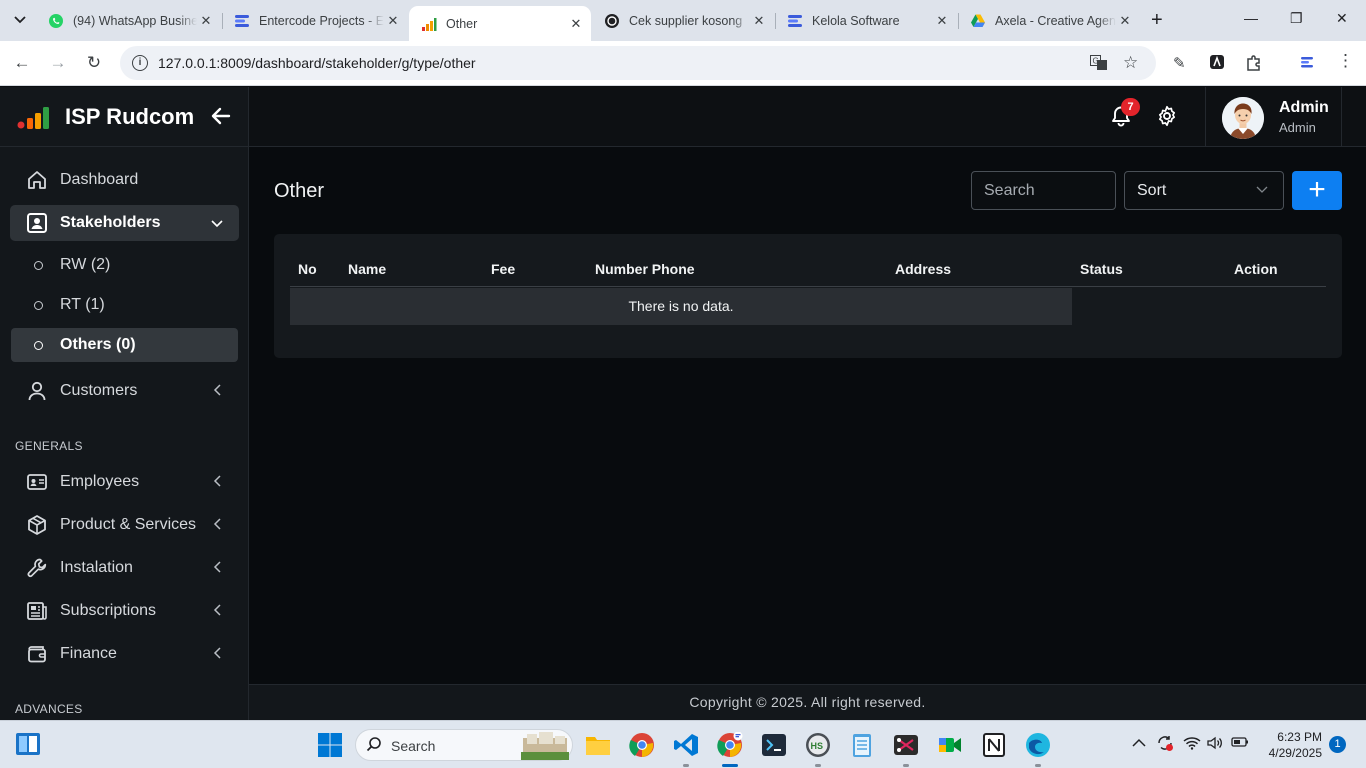 The width and height of the screenshot is (1366, 768). Describe the element at coordinates (642, 745) in the screenshot. I see `chrome-icon` at that location.